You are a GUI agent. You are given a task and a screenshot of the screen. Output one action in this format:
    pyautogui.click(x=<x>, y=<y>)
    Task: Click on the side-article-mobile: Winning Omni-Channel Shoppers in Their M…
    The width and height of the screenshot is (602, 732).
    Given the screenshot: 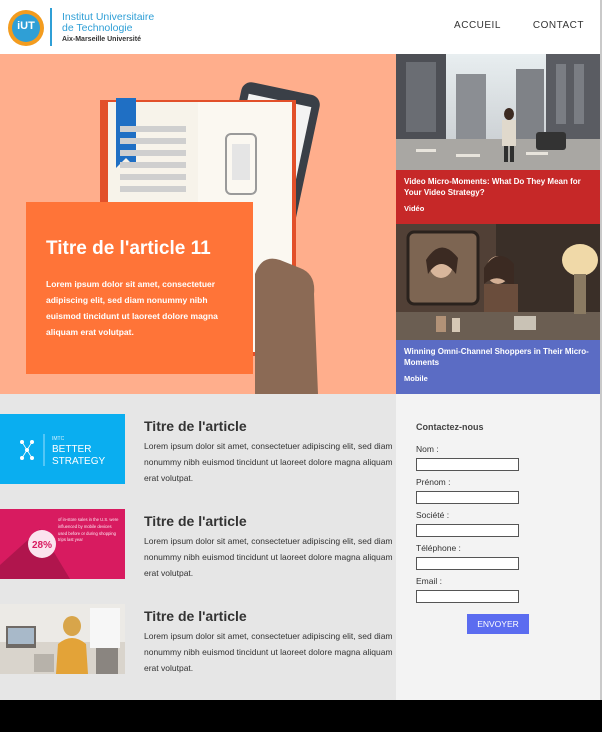 What is the action you would take?
    pyautogui.click(x=498, y=309)
    